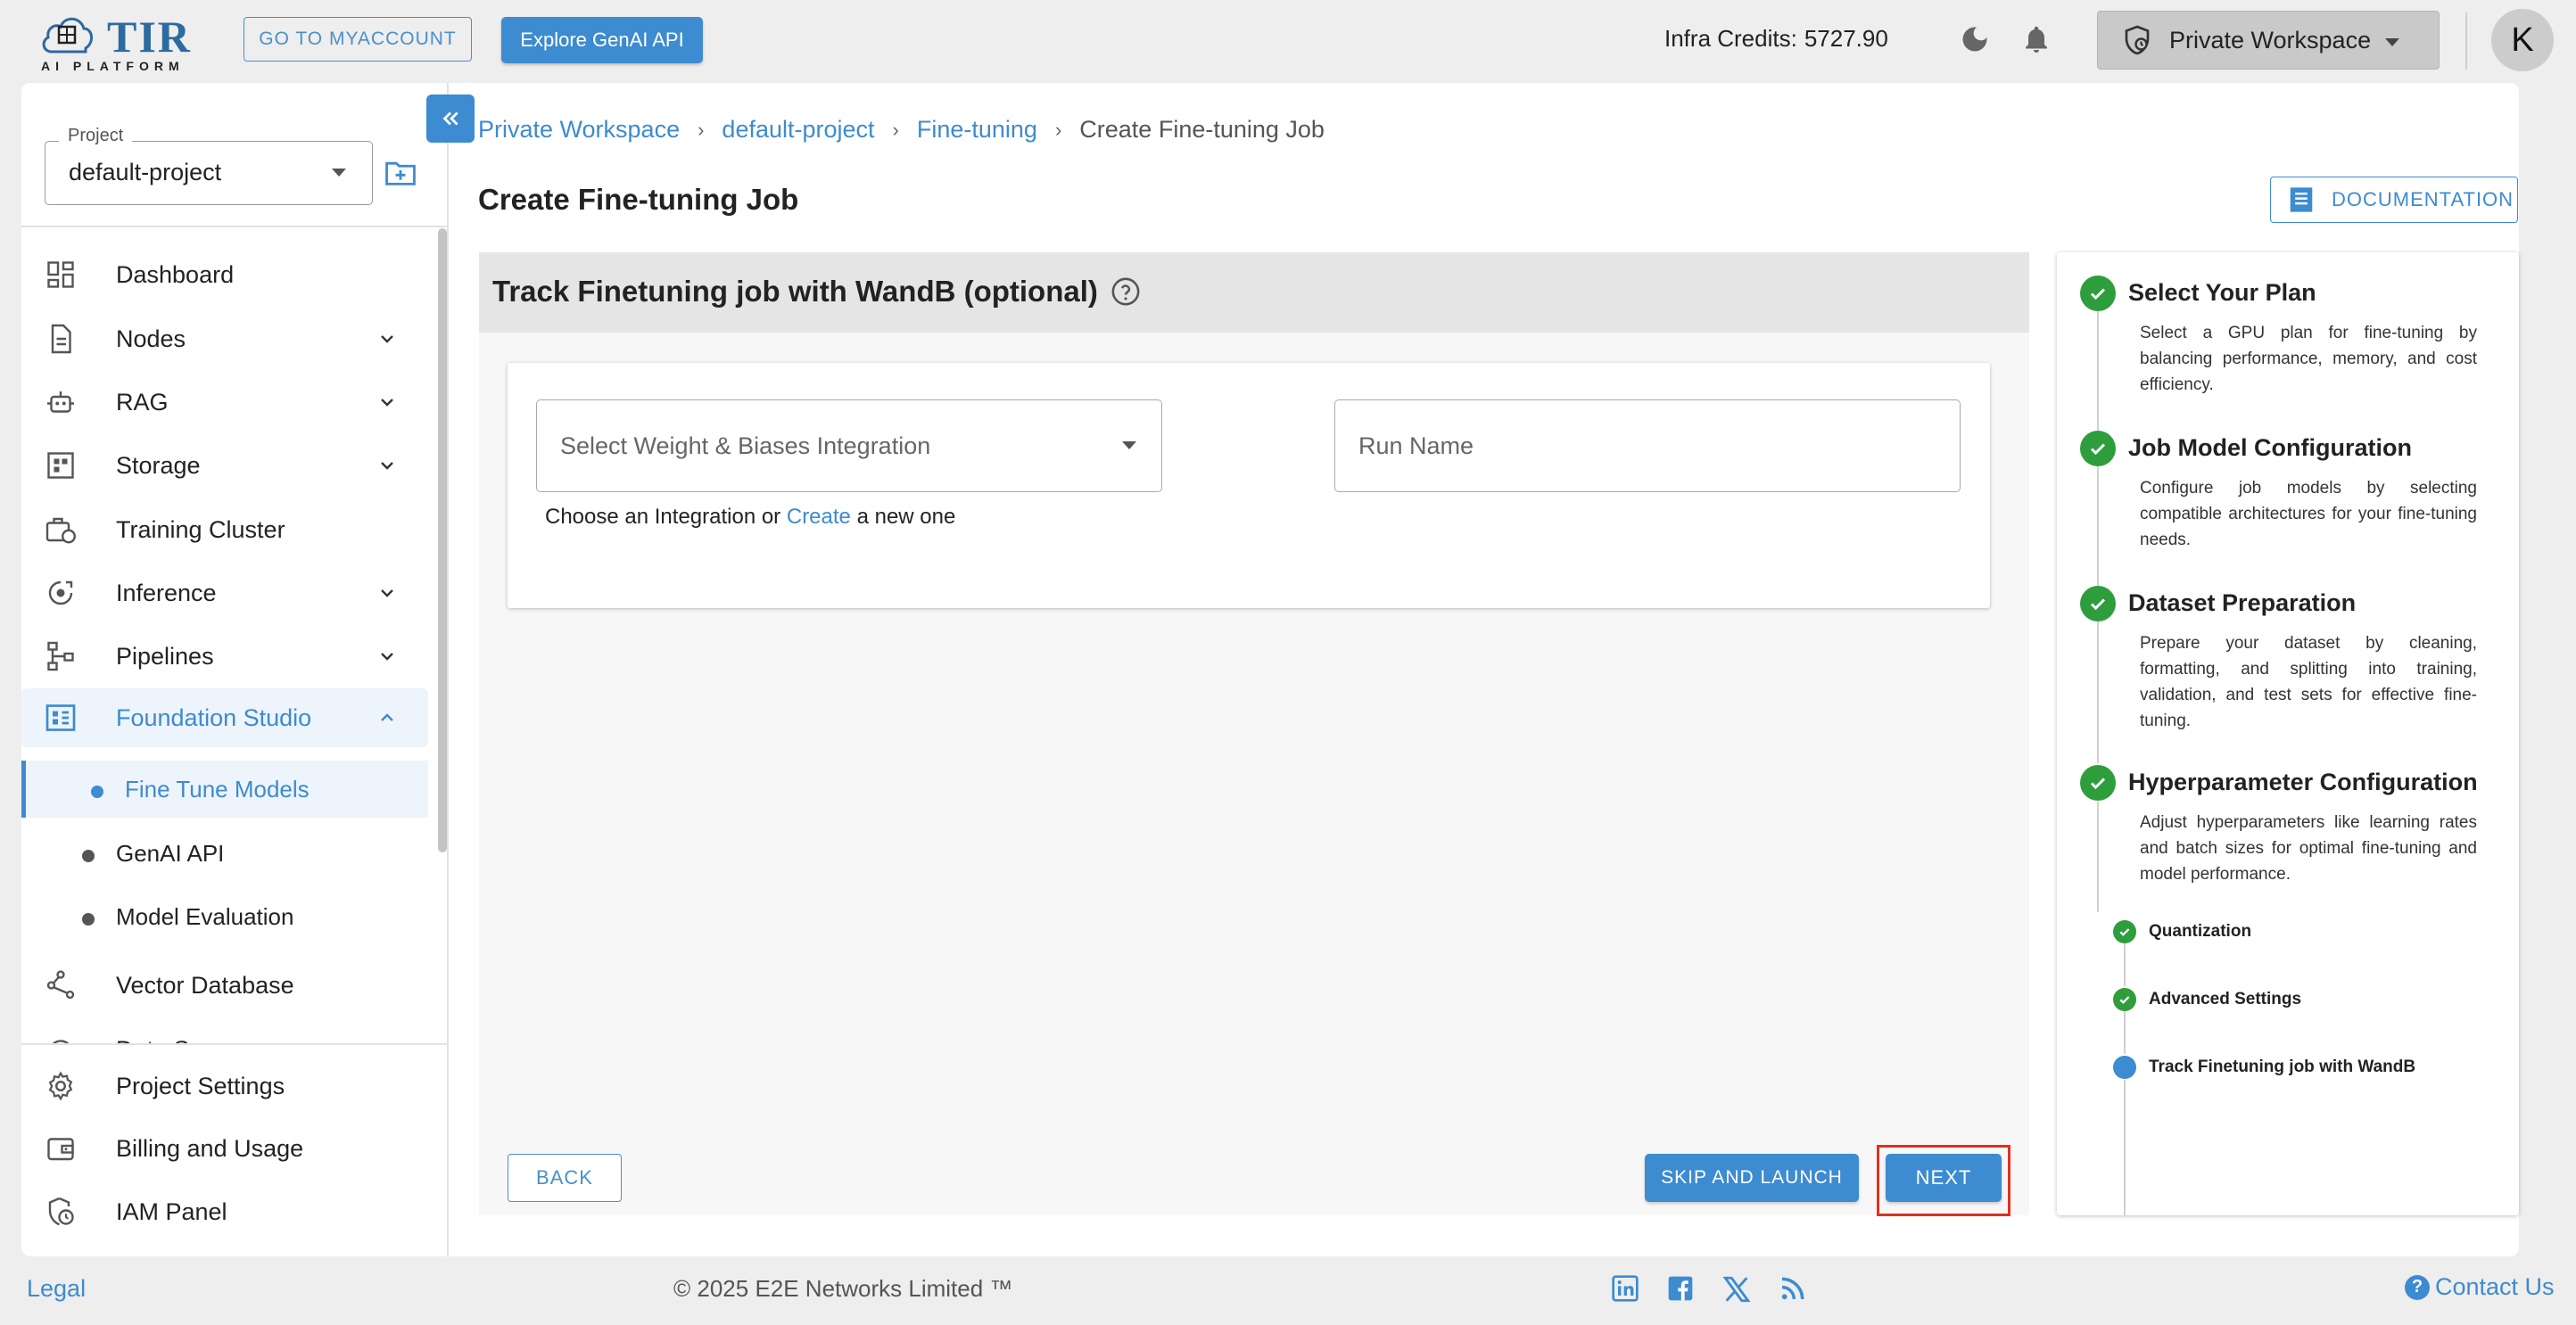 The image size is (2576, 1325). I want to click on breadcrumb-default-project: default-project, so click(798, 130).